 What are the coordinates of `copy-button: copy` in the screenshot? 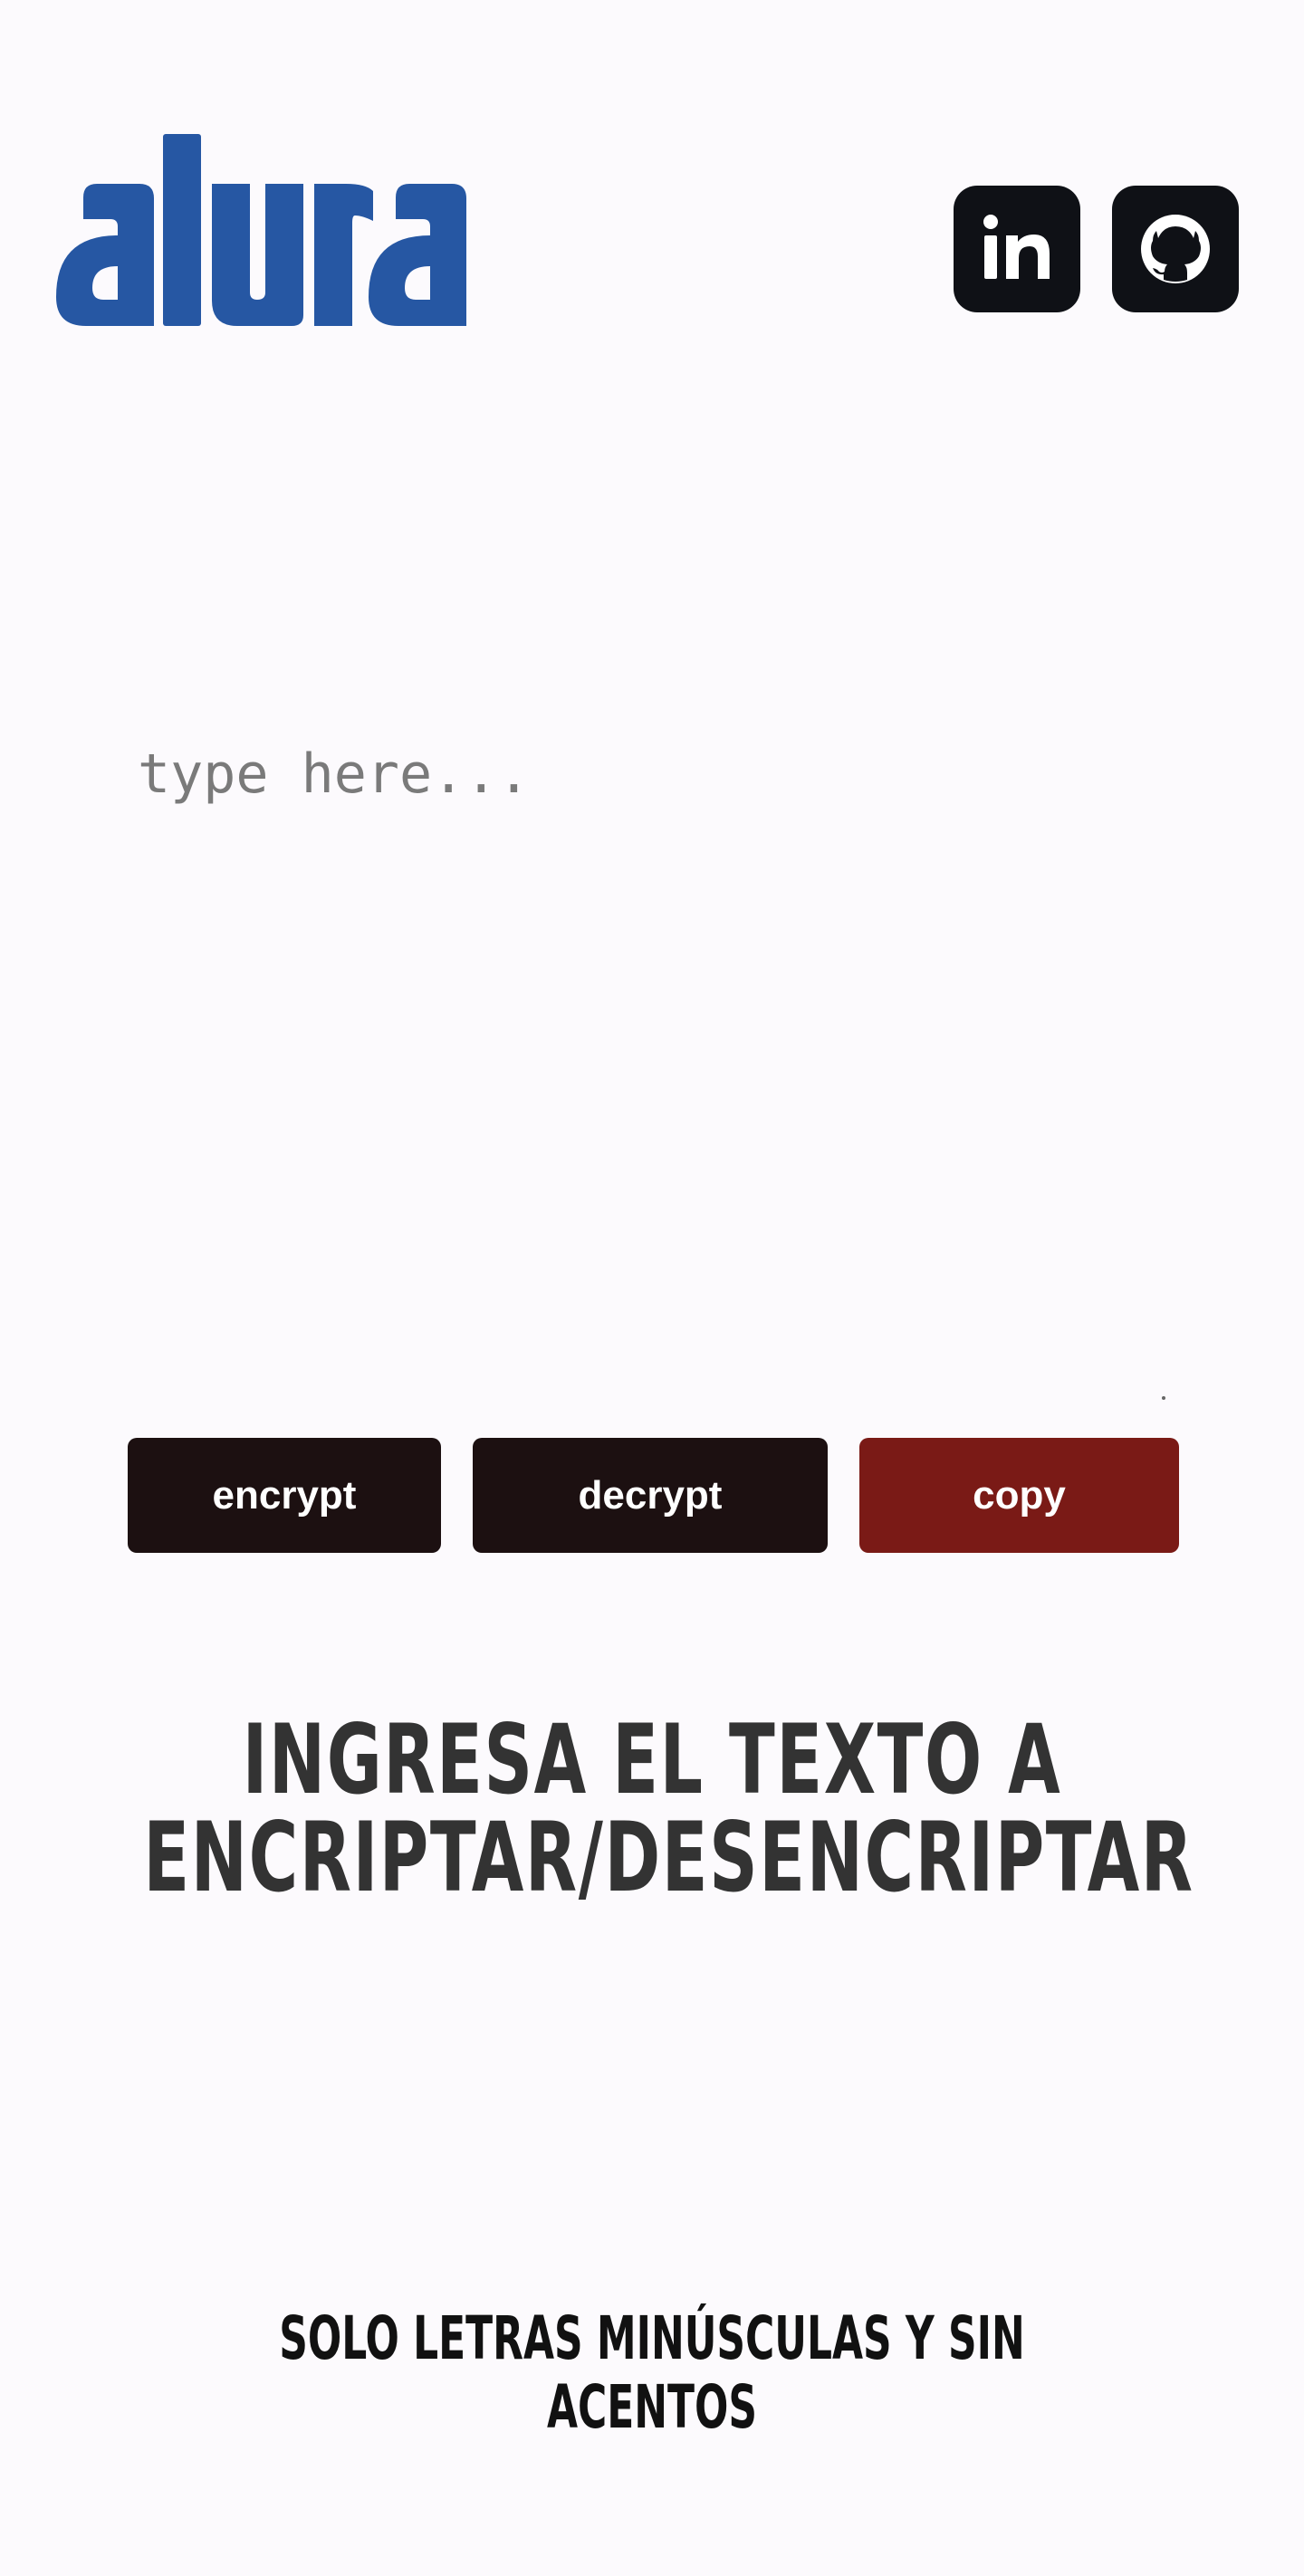 It's located at (1019, 1495).